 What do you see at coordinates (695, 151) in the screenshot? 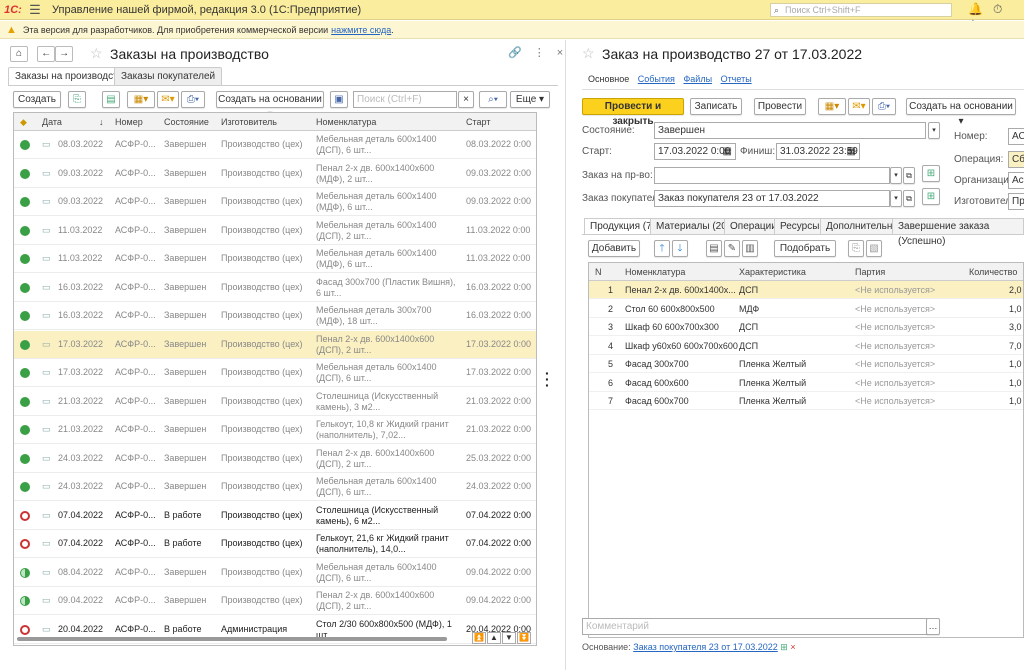
I see `start-date-field: 17.03.2022 0:00 ▦` at bounding box center [695, 151].